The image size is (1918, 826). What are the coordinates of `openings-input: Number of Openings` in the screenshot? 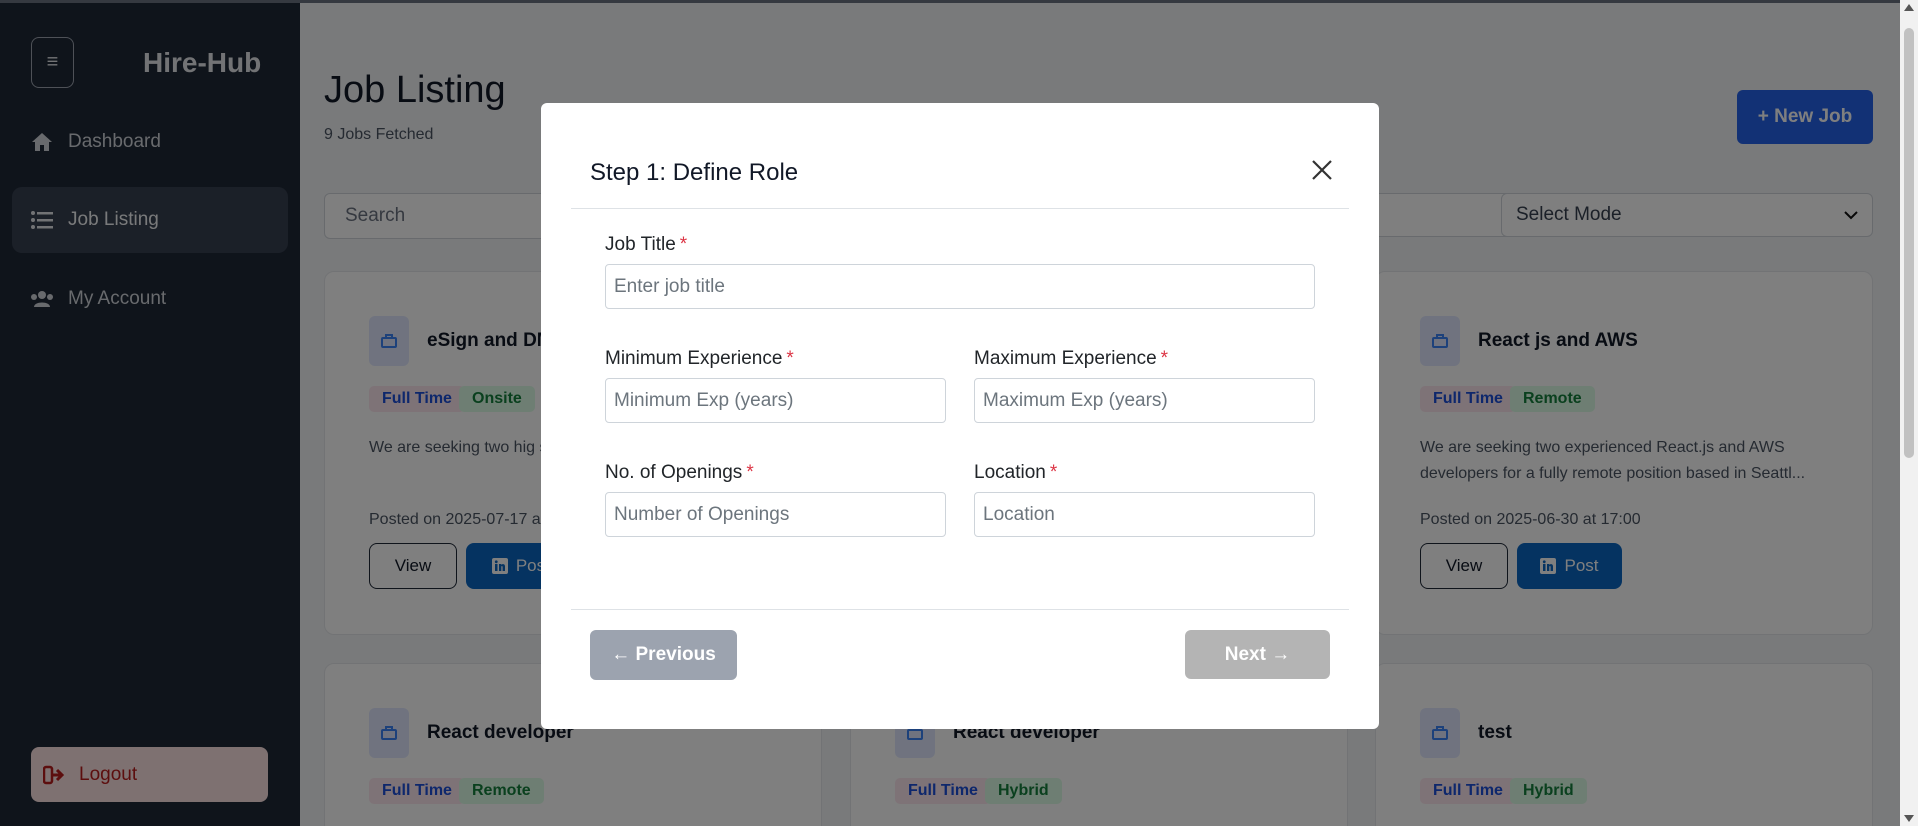 It's located at (775, 514).